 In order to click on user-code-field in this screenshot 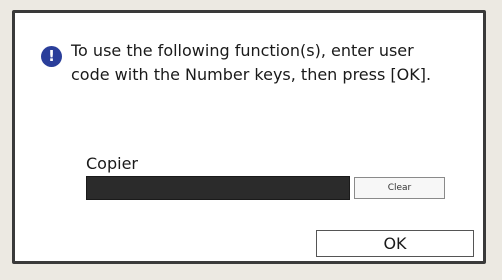, I will do `click(218, 188)`.